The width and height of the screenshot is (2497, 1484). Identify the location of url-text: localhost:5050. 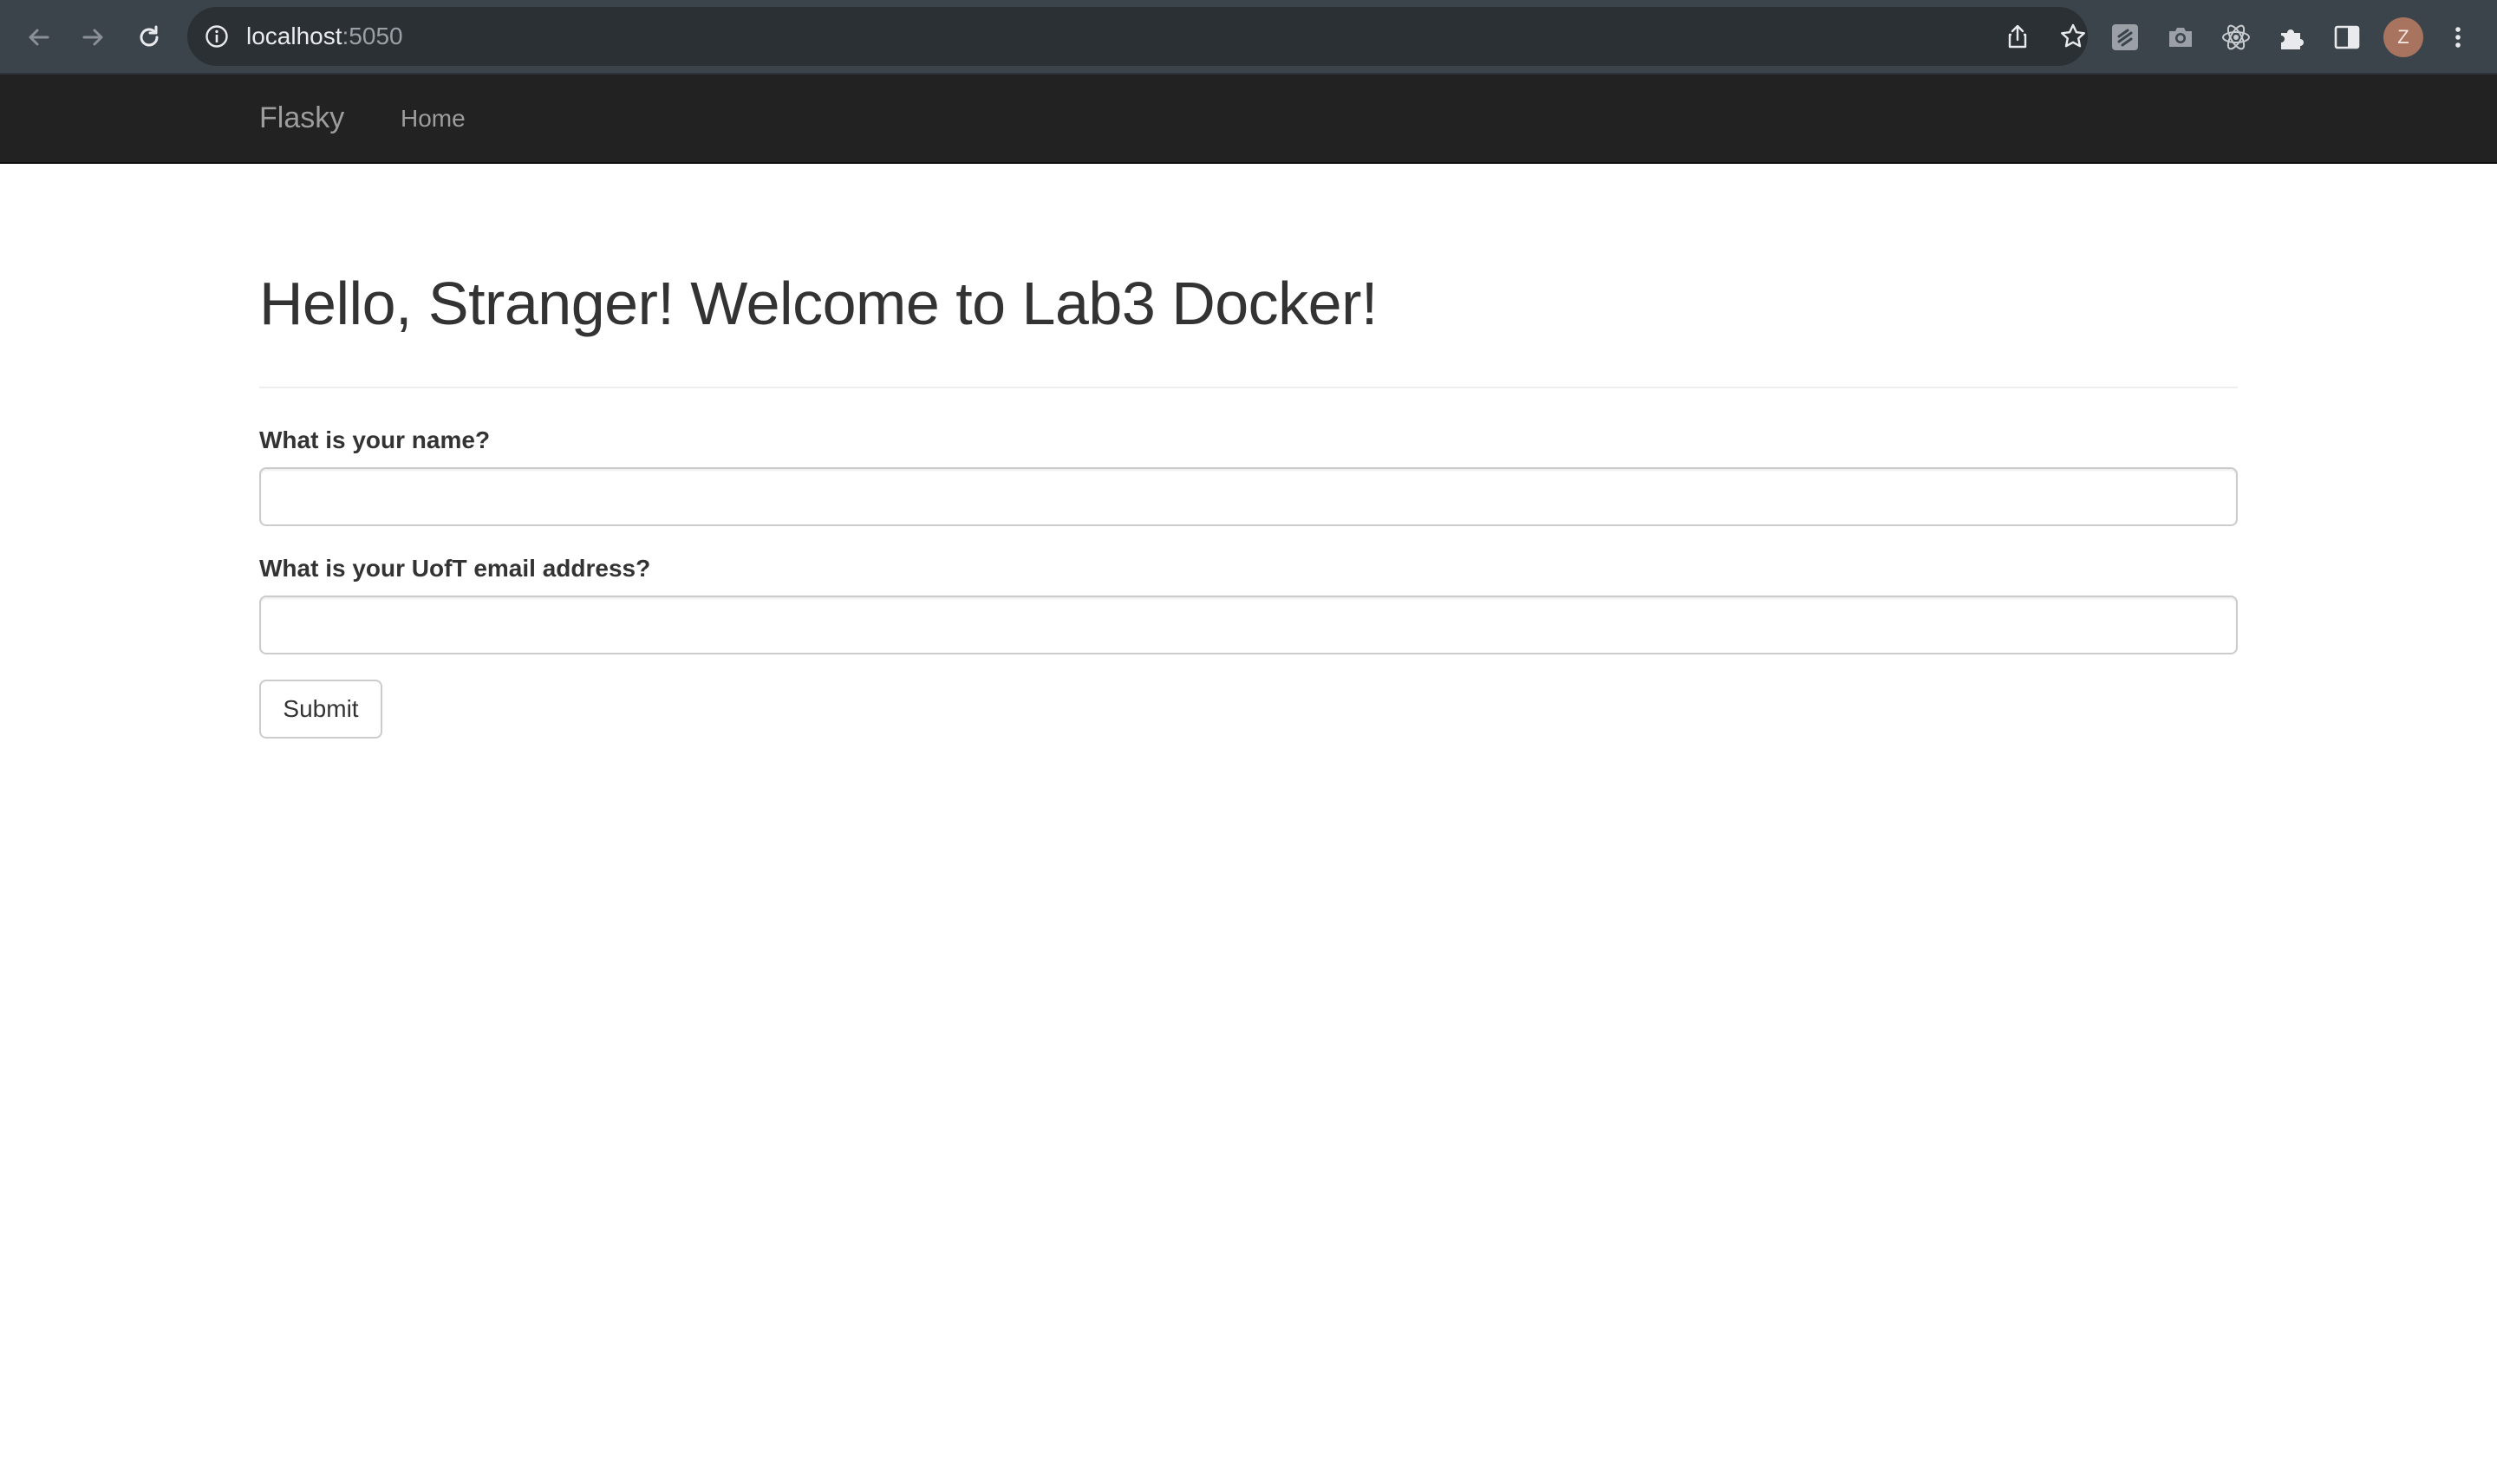
(324, 36).